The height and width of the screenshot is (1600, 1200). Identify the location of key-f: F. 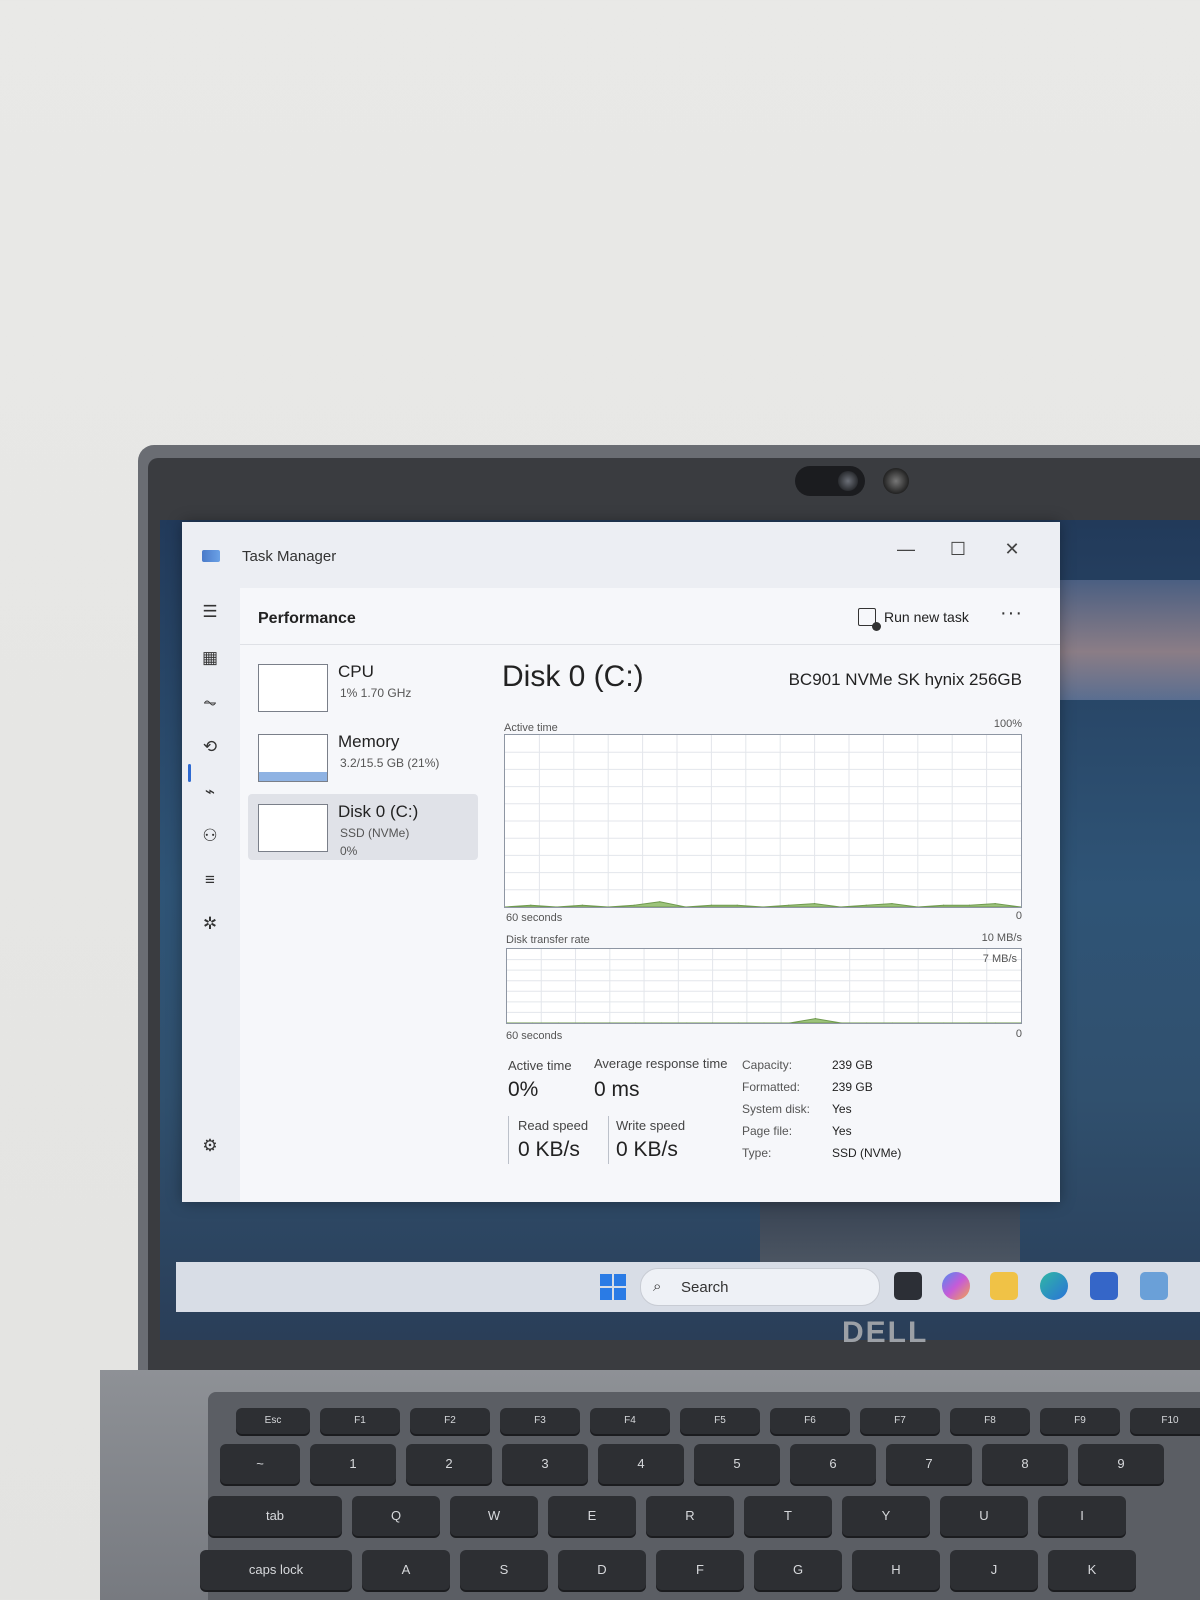
(700, 1570).